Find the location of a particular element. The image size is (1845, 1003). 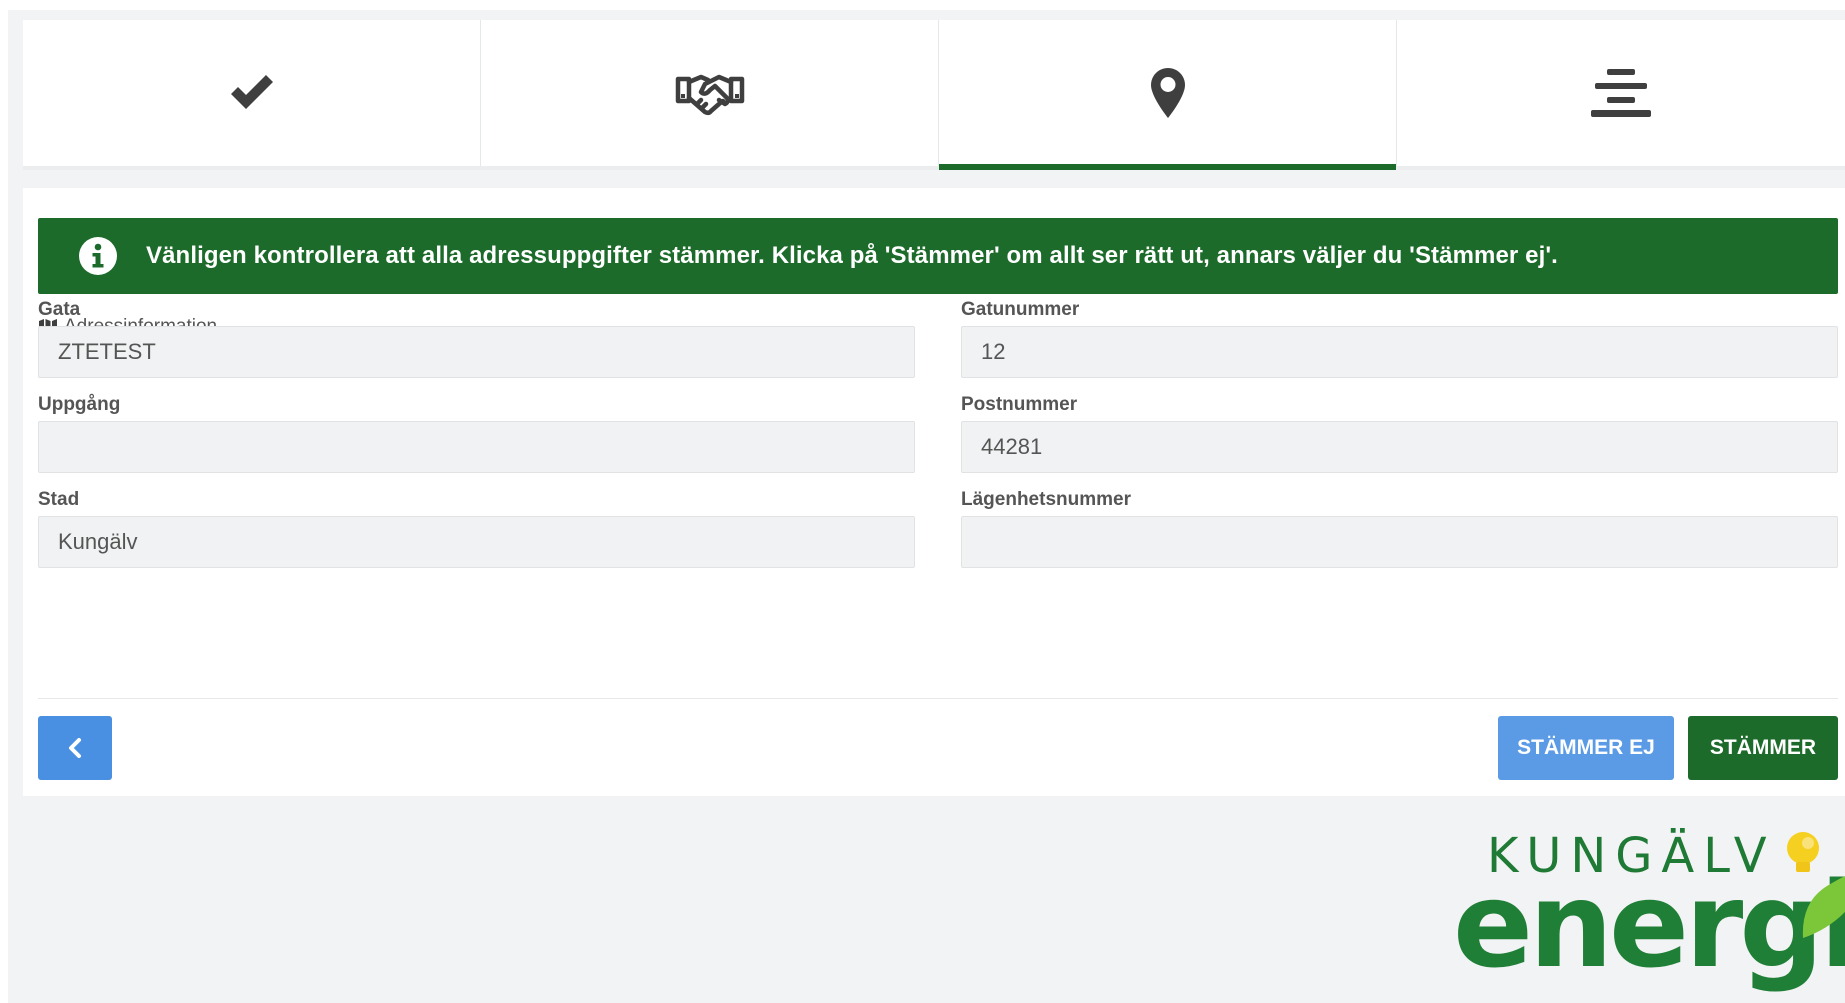

step-tabs is located at coordinates (934, 95).